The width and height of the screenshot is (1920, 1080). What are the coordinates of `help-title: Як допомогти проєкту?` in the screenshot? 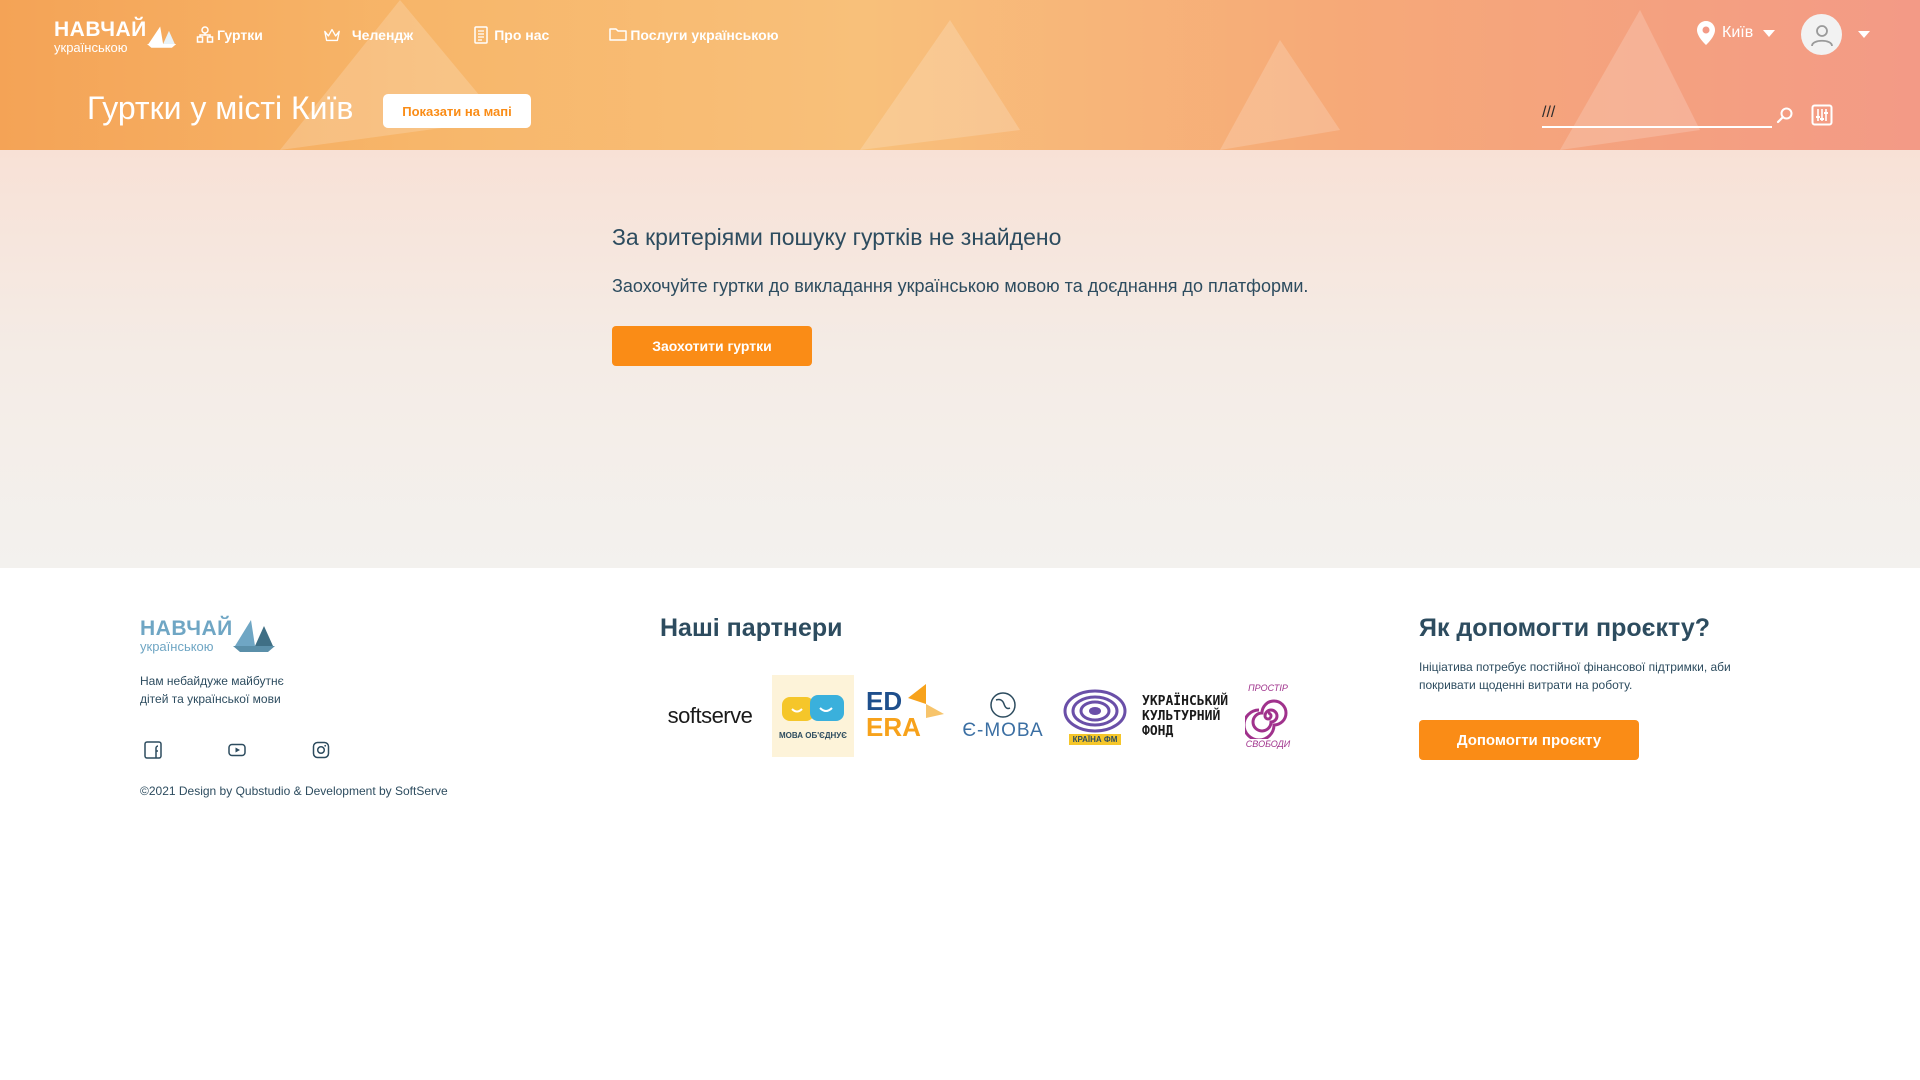 It's located at (1565, 628).